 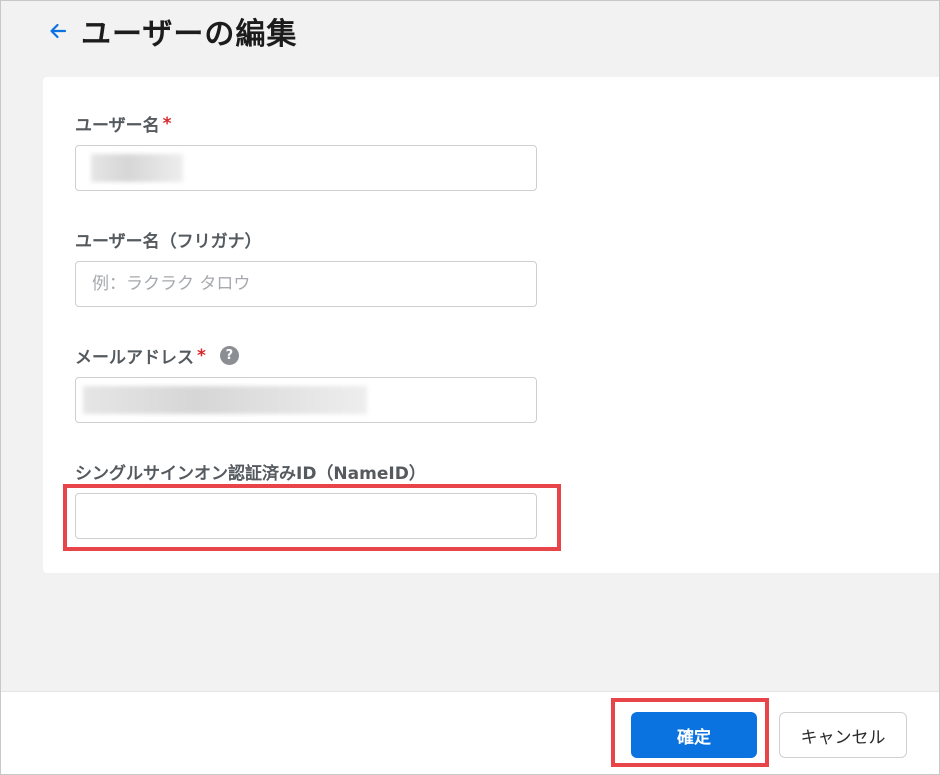 I want to click on sso-nameid-input, so click(x=306, y=516).